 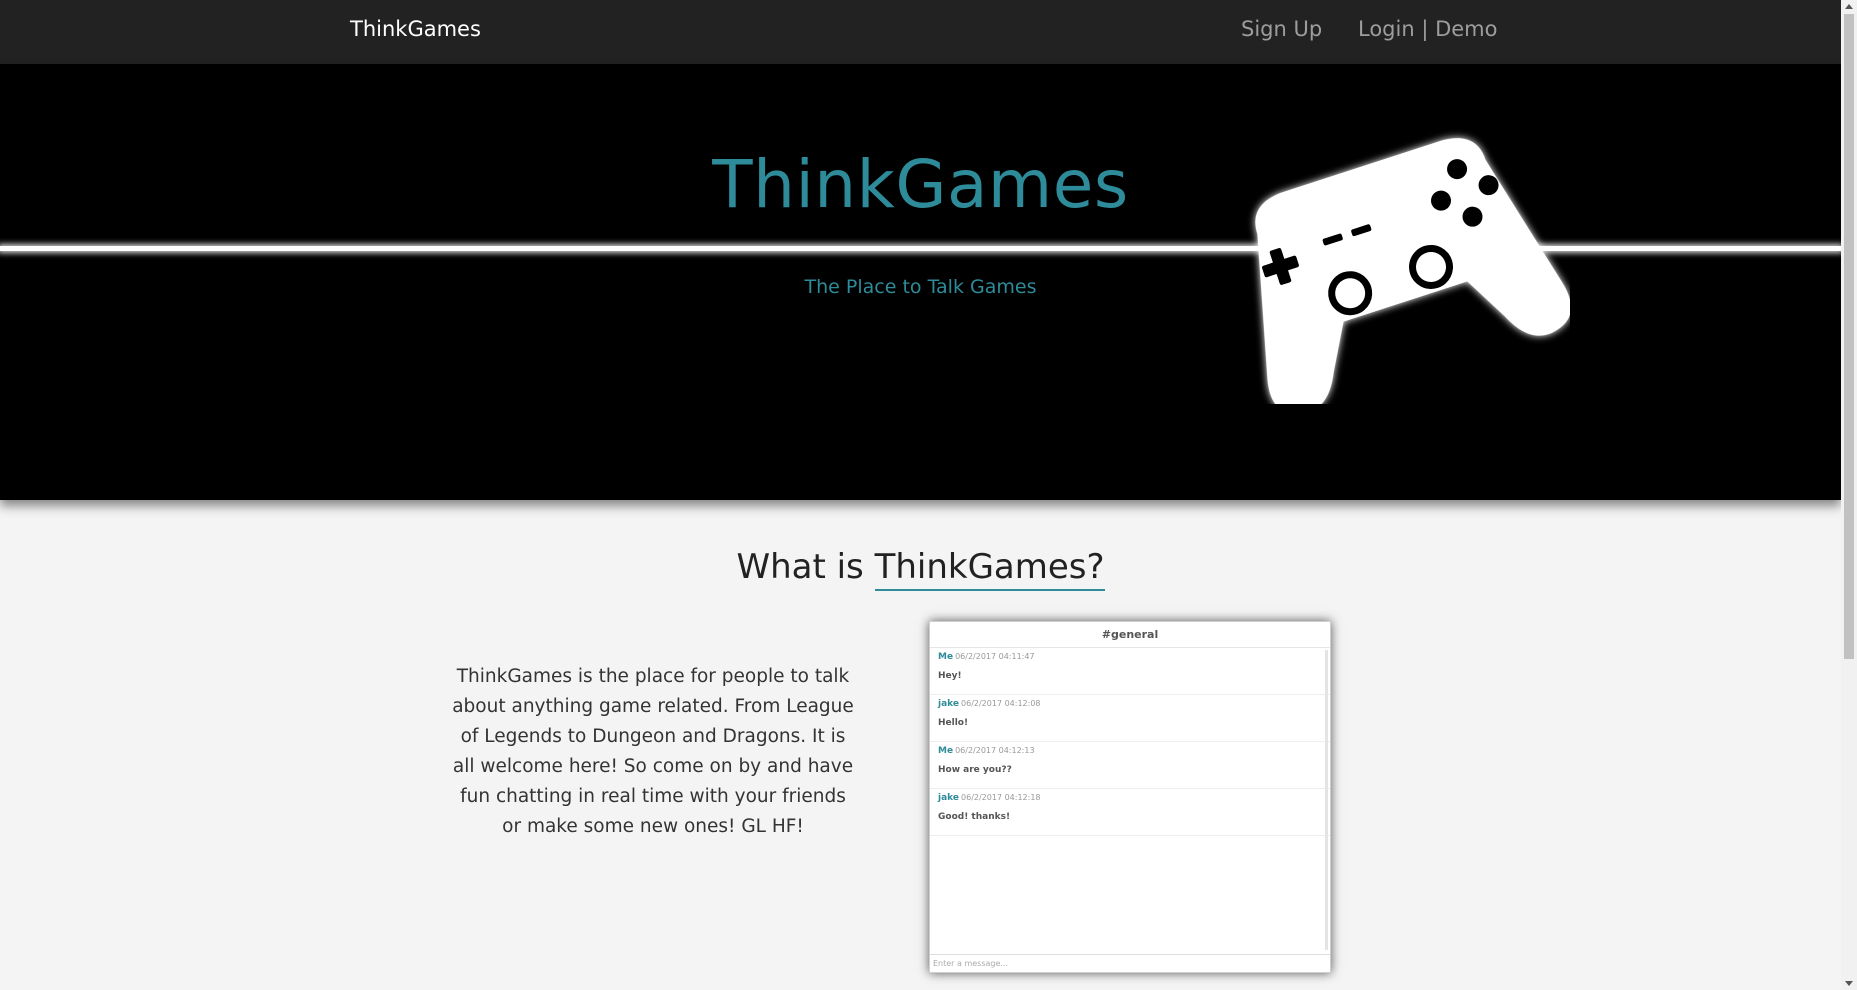 I want to click on chat-message: jake 06/2/2017 04:12:08 Hello!, so click(x=1130, y=718).